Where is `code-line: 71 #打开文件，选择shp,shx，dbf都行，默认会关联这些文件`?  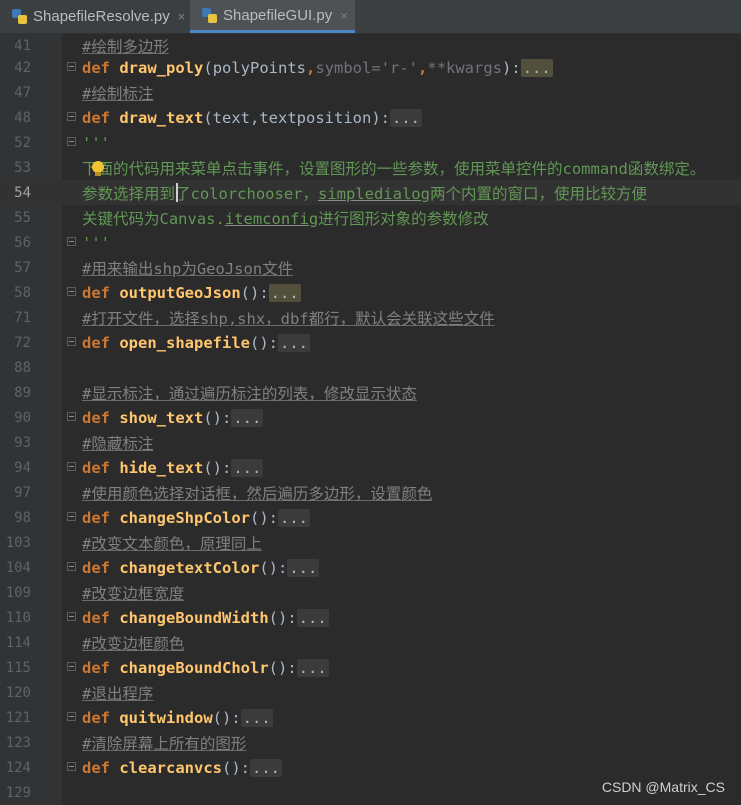 code-line: 71 #打开文件，选择shp,shx，dbf都行，默认会关联这些文件 is located at coordinates (370, 317).